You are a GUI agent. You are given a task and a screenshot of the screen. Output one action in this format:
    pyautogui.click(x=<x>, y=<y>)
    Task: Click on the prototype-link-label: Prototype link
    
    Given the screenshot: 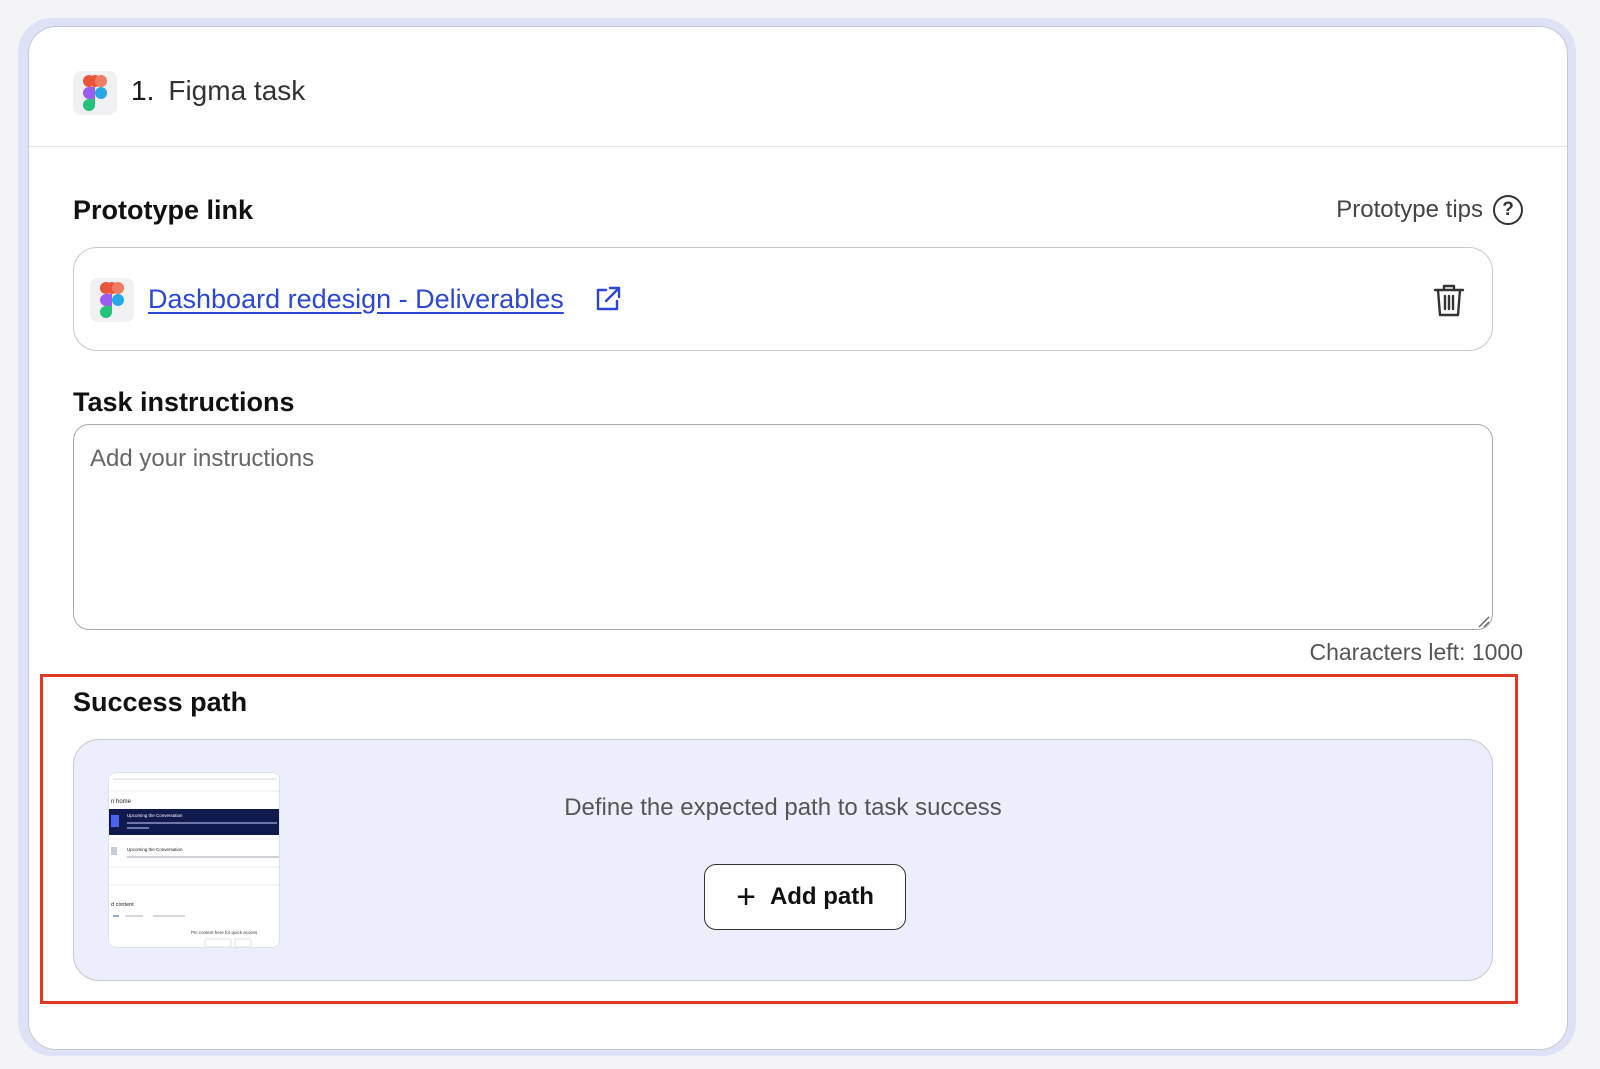 What is the action you would take?
    pyautogui.click(x=163, y=210)
    